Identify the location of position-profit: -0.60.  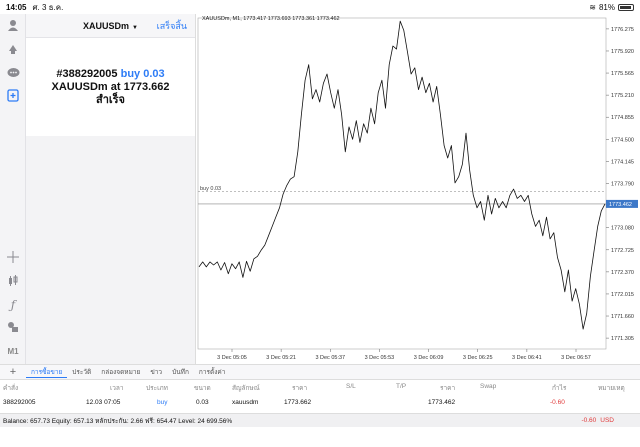
(557, 402).